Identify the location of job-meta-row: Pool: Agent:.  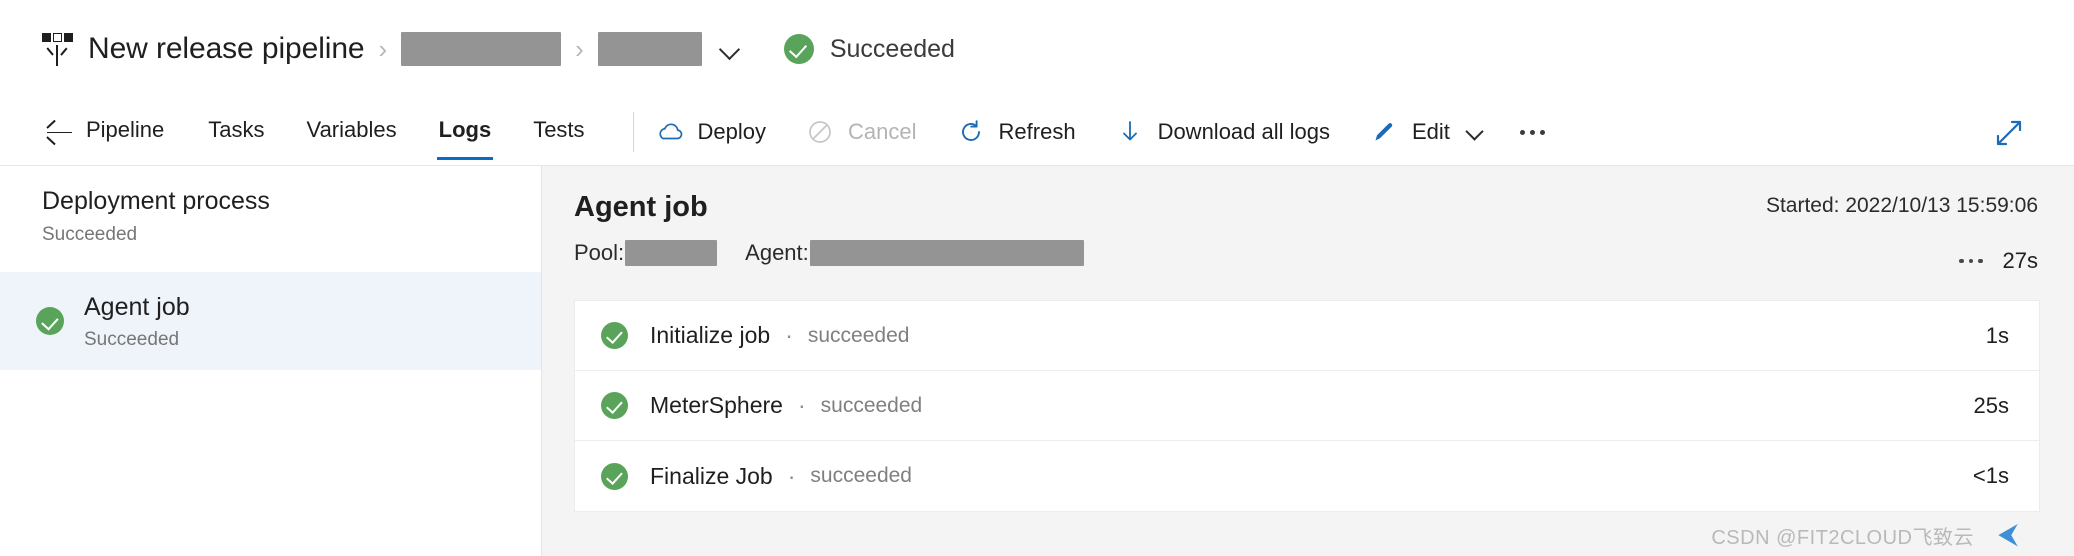
(1307, 252).